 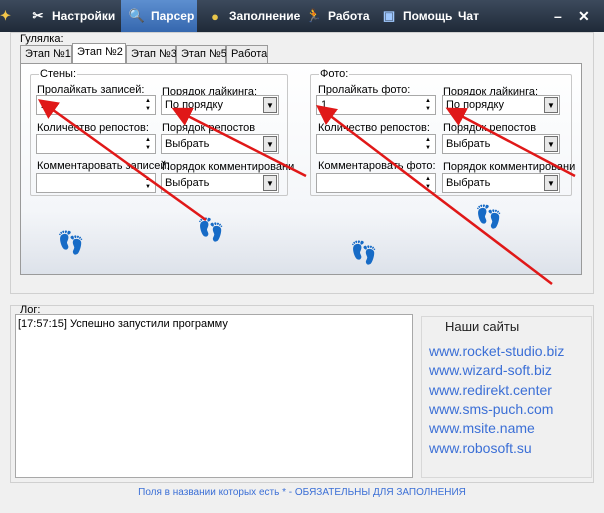 What do you see at coordinates (482, 428) in the screenshot?
I see `site-link: www.msite.name` at bounding box center [482, 428].